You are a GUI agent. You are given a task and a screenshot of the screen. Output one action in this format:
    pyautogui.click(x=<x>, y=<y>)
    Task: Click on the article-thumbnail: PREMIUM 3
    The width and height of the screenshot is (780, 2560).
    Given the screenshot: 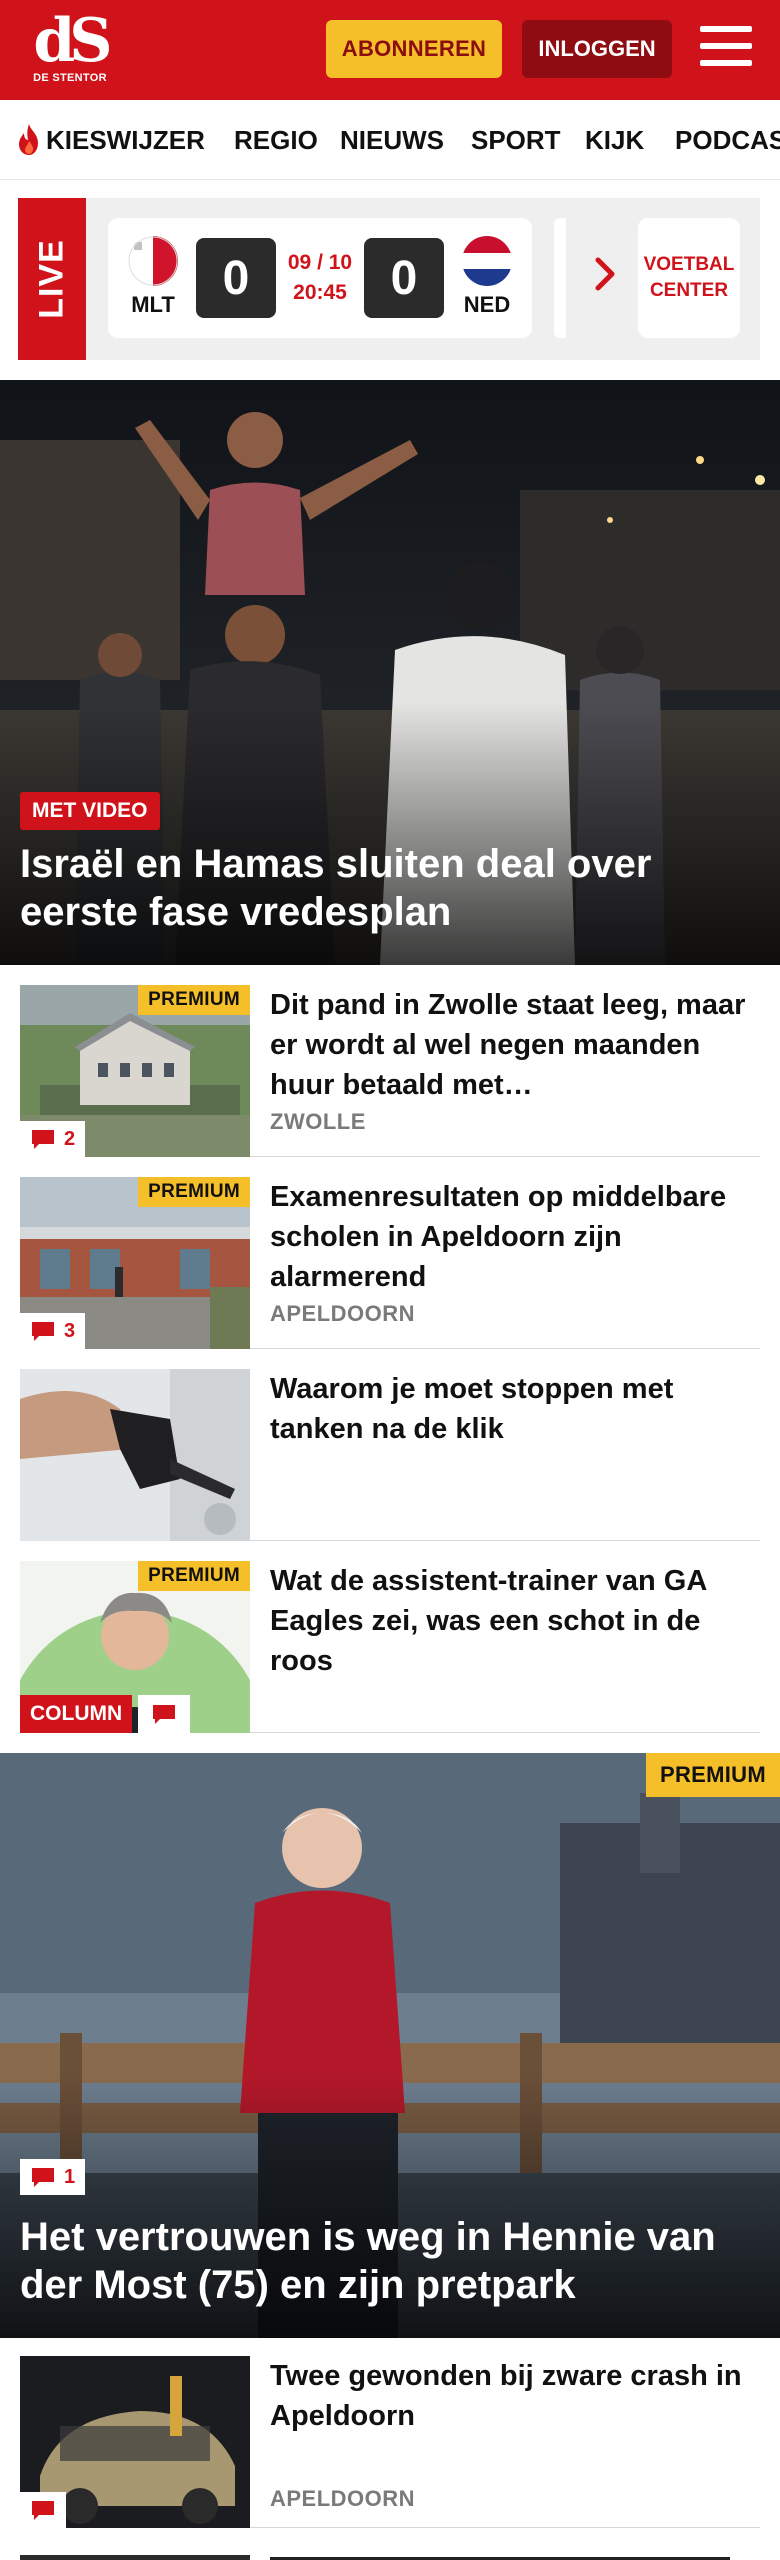 What is the action you would take?
    pyautogui.click(x=135, y=1263)
    